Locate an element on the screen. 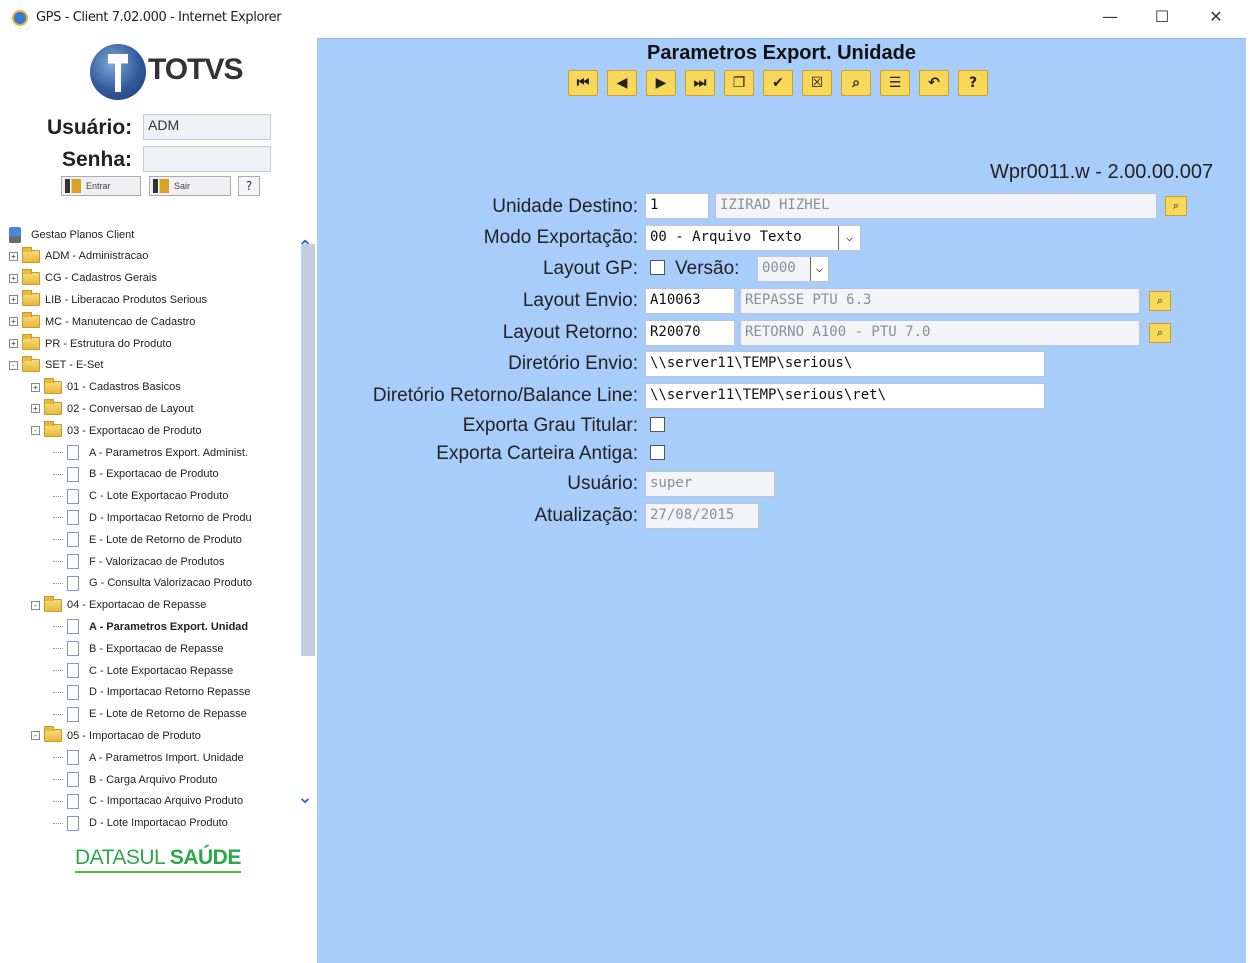 This screenshot has height=963, width=1250. tree-item: +02 - Conversao de Layout is located at coordinates (112, 408).